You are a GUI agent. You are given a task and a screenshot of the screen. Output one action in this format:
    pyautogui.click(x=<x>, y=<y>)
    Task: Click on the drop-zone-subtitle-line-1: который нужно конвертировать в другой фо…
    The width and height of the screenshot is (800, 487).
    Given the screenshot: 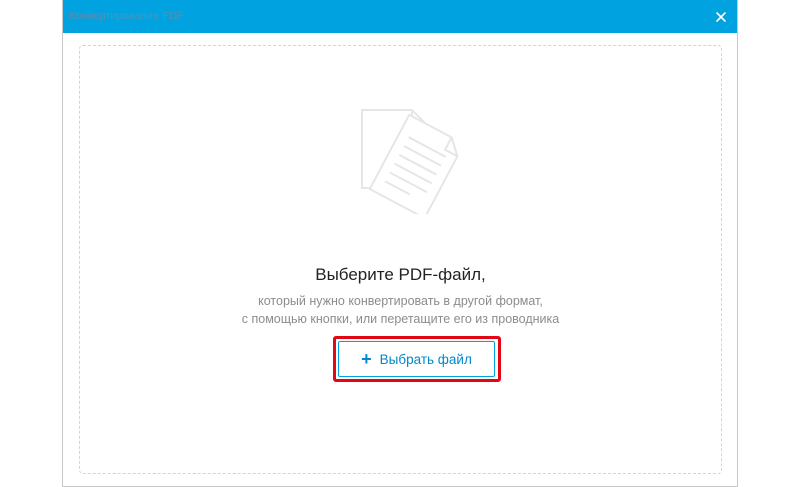 What is the action you would take?
    pyautogui.click(x=400, y=301)
    